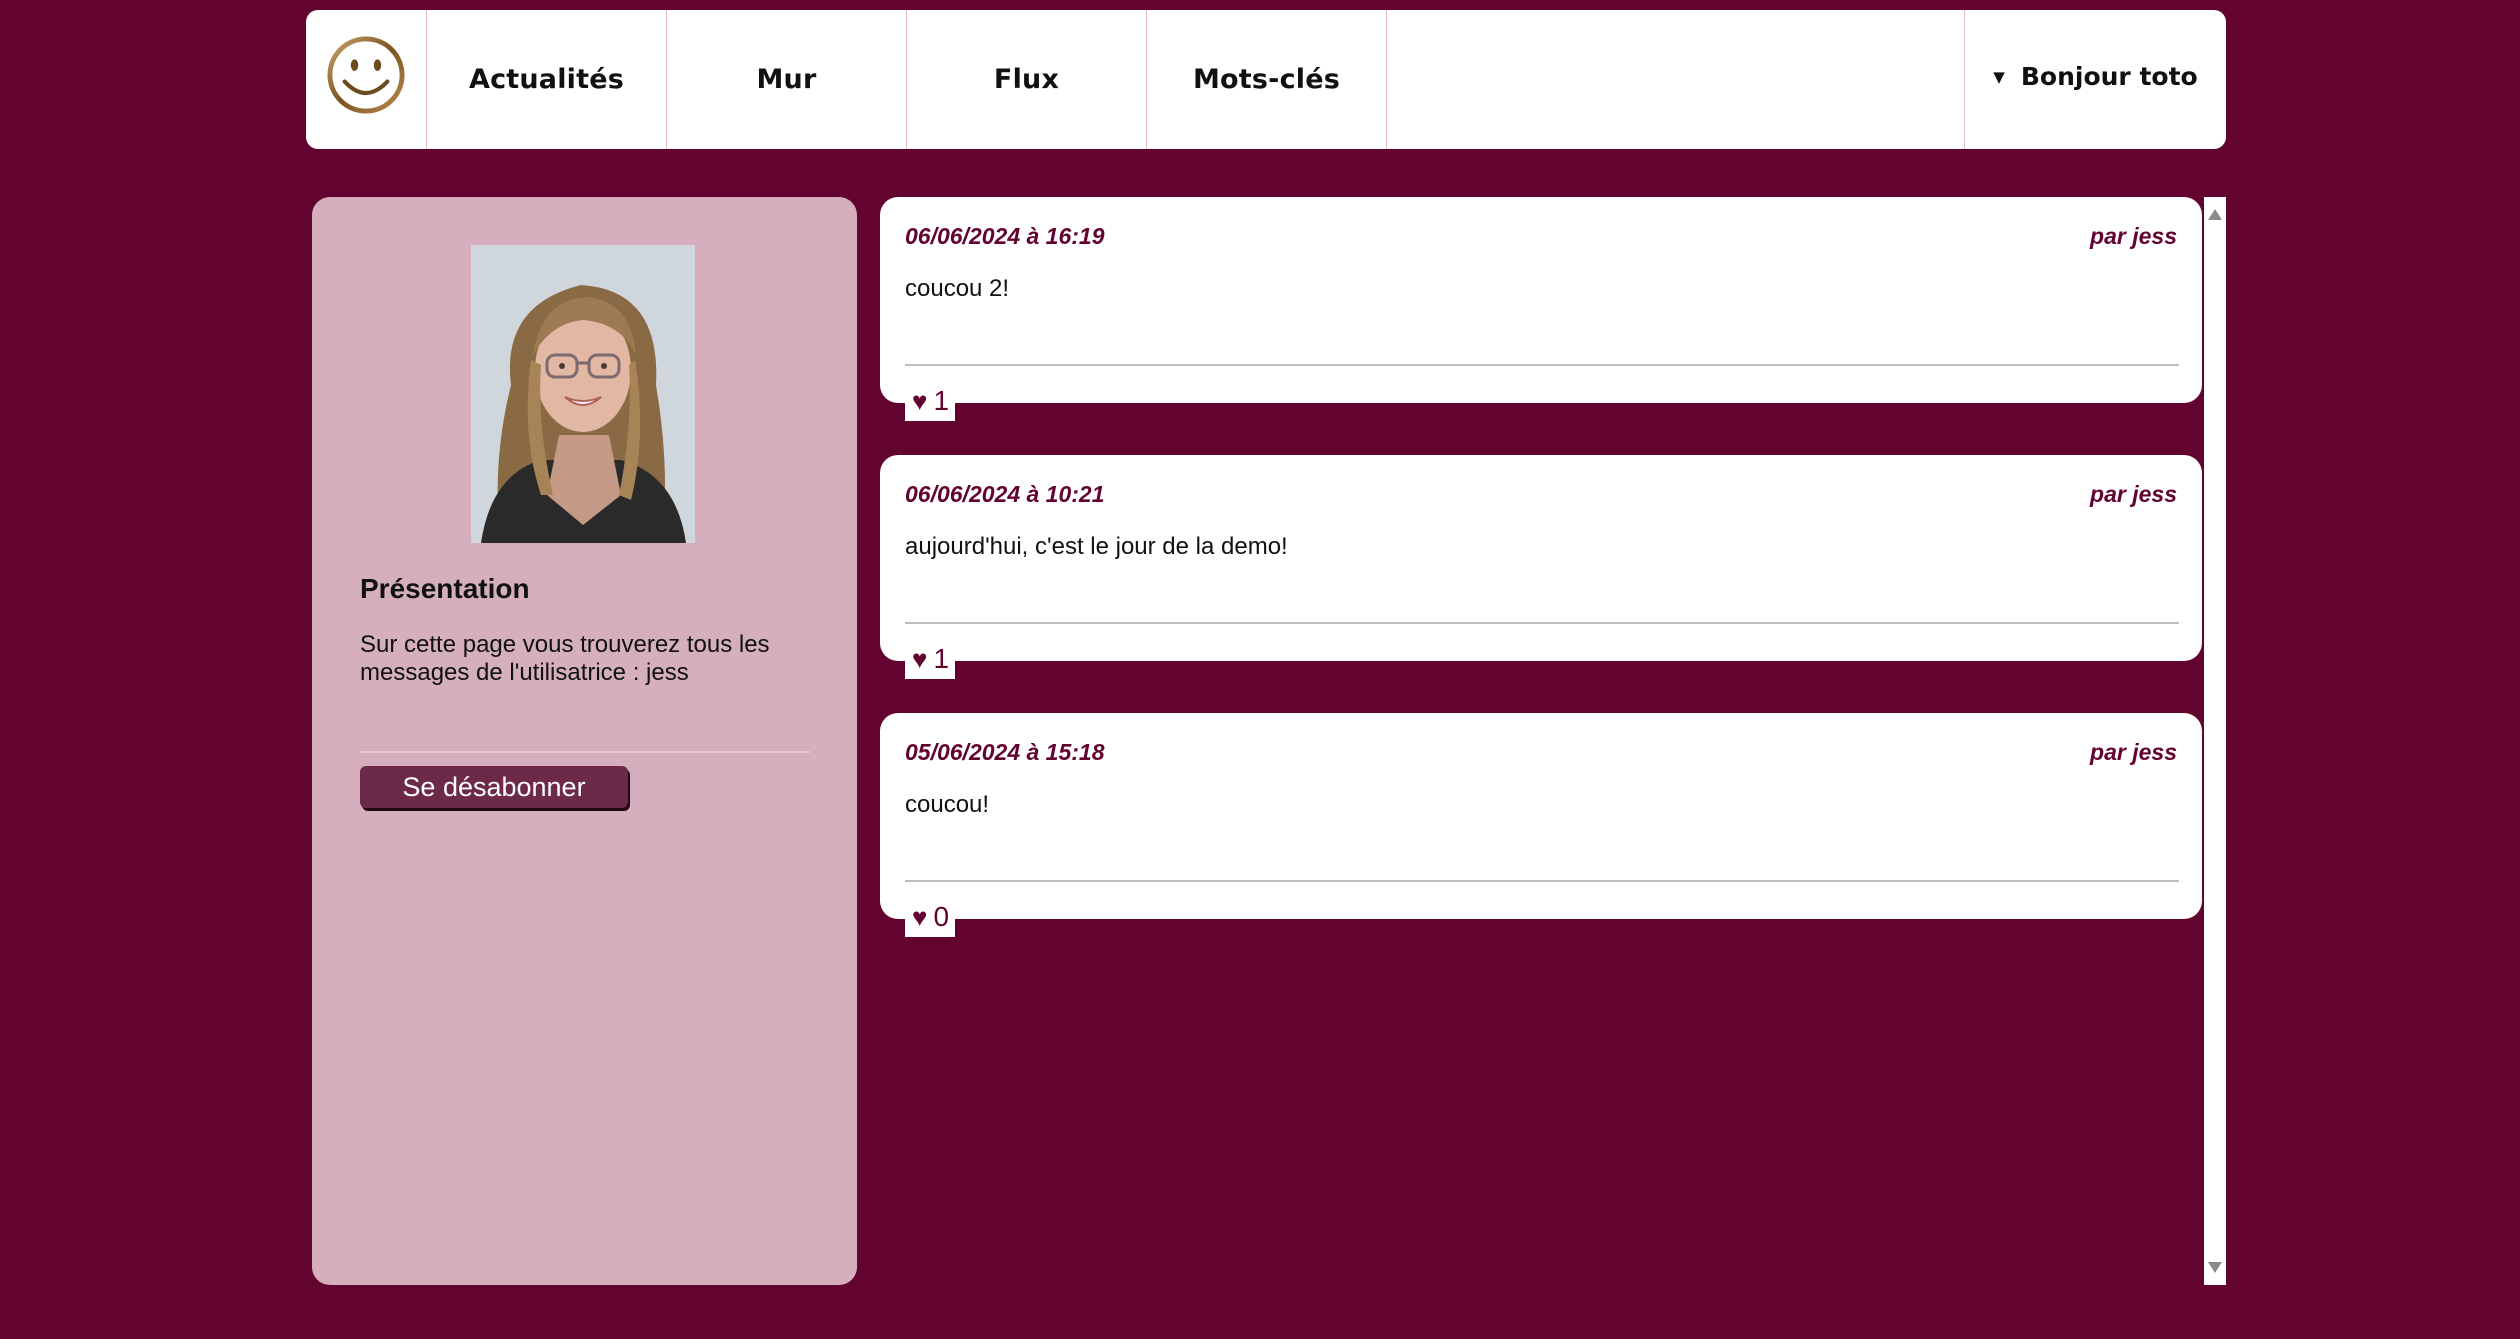  Describe the element at coordinates (930, 917) in the screenshot. I see `like-button: ♥ 0` at that location.